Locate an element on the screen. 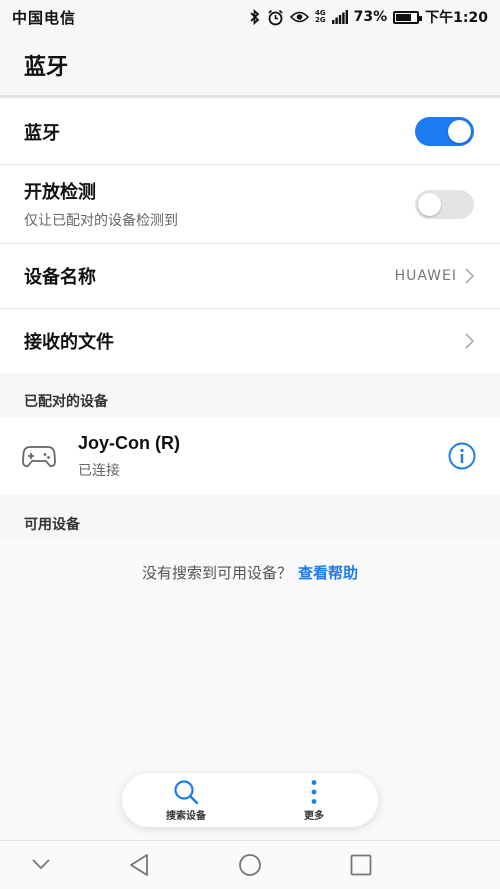  battery-percent: 73% is located at coordinates (370, 17).